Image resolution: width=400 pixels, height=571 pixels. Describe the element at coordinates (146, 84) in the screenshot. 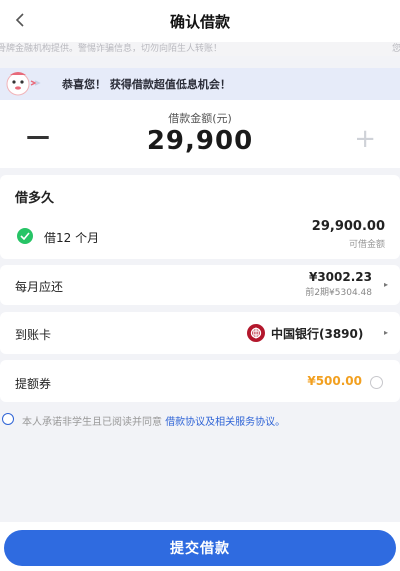

I see `promo-text: 恭喜您！ 获得借款超值低息机会！` at that location.